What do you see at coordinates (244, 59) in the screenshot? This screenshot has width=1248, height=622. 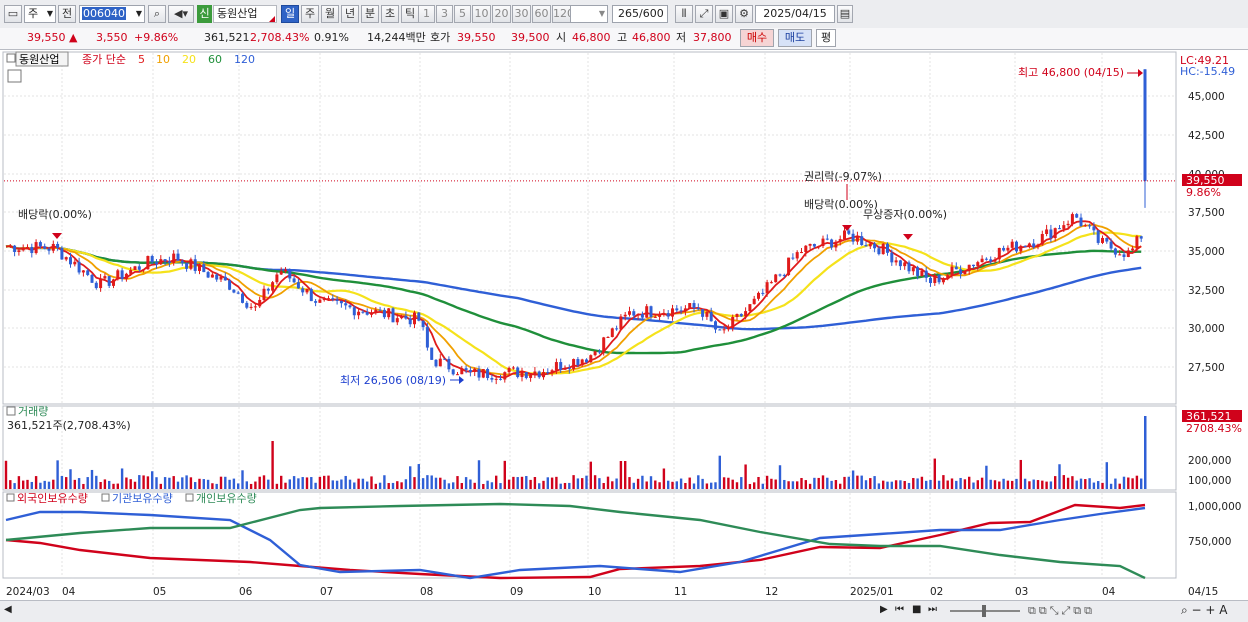 I see `ma-legend-120: 120` at bounding box center [244, 59].